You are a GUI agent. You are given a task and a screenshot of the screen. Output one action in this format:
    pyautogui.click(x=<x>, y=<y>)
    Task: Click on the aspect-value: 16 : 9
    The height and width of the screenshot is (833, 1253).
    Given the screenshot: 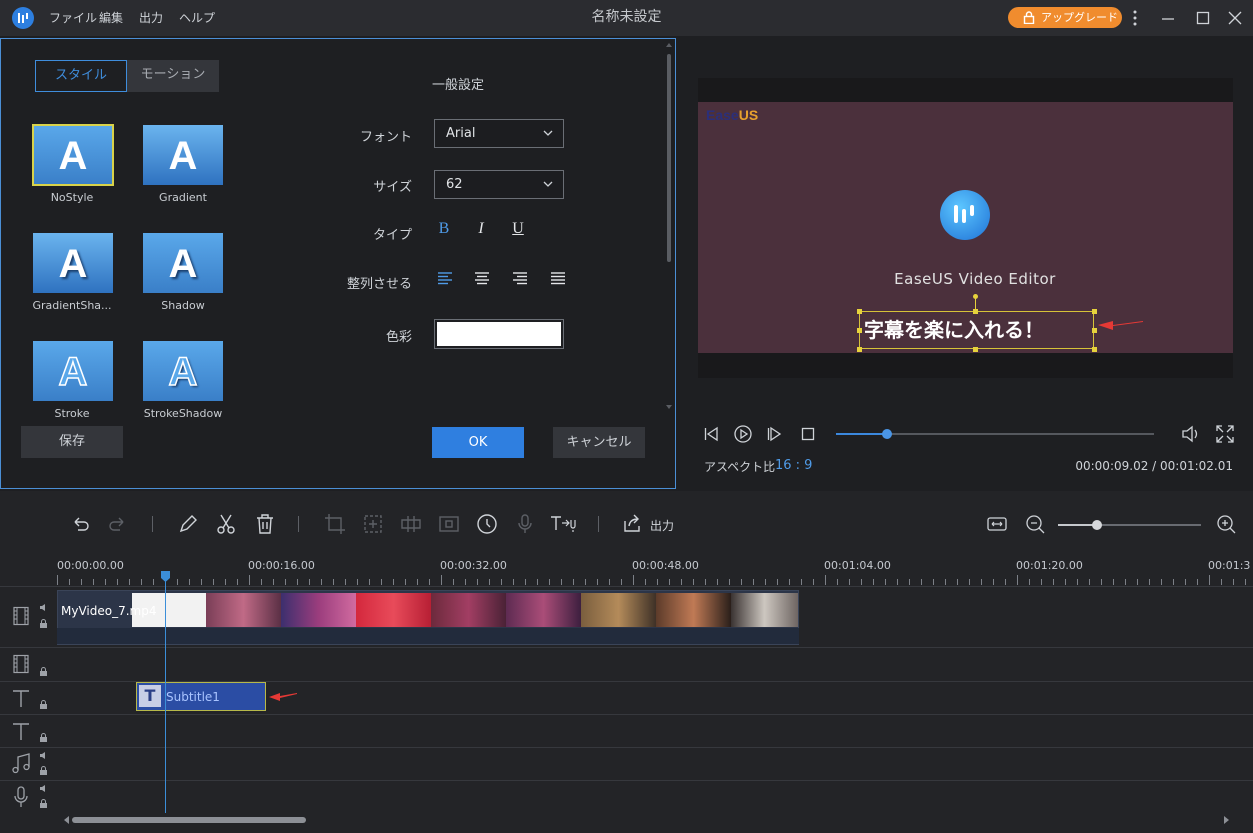 What is the action you would take?
    pyautogui.click(x=793, y=465)
    